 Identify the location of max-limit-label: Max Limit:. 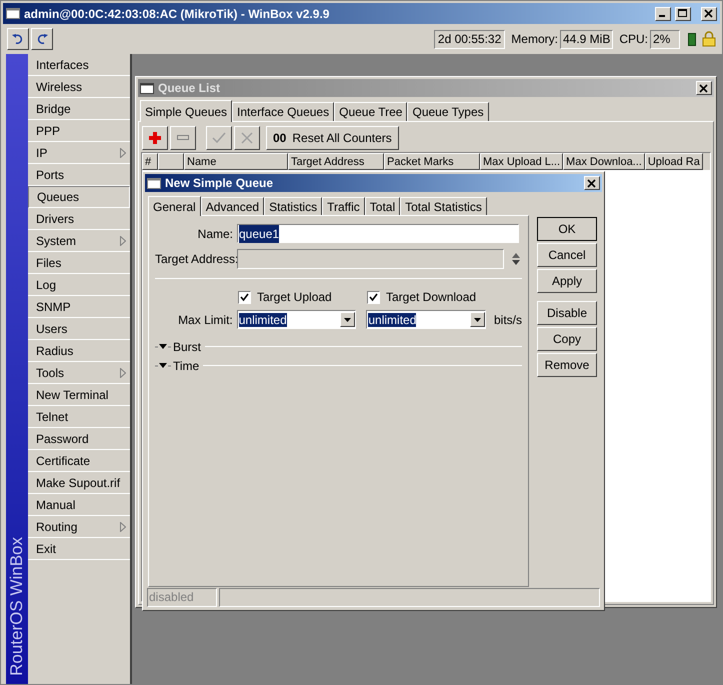
(205, 320).